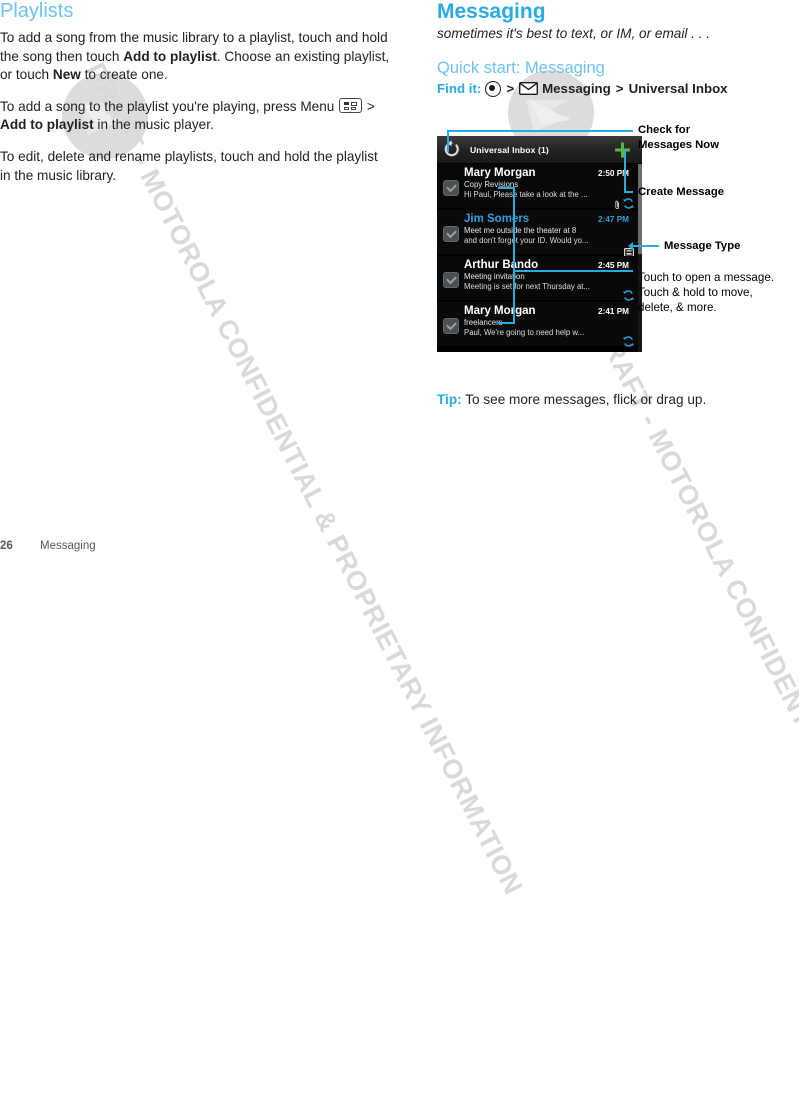  What do you see at coordinates (448, 141) in the screenshot?
I see `callout-line-check-now-vertical` at bounding box center [448, 141].